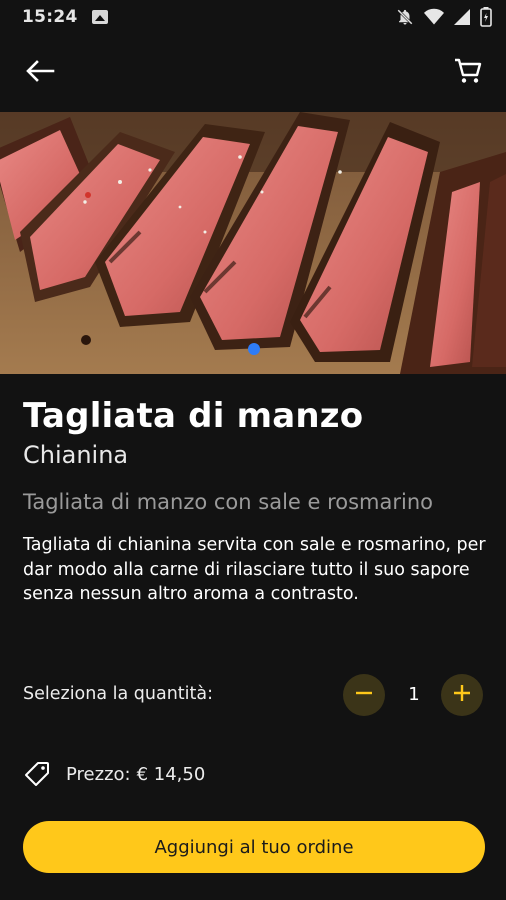  What do you see at coordinates (486, 17) in the screenshot?
I see `battery-icon` at bounding box center [486, 17].